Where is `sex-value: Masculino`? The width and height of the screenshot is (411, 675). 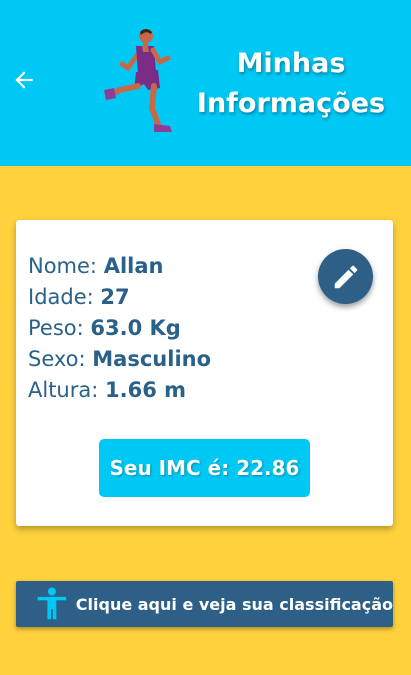
sex-value: Masculino is located at coordinates (152, 359).